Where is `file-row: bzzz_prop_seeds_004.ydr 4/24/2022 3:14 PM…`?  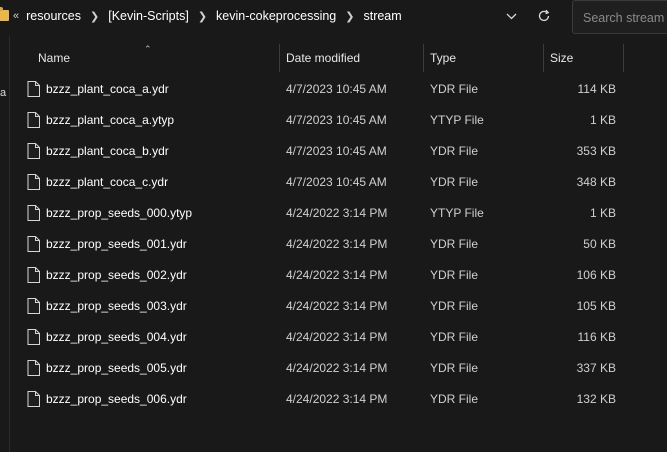
file-row: bzzz_prop_seeds_004.ydr 4/24/2022 3:14 PM… is located at coordinates (339, 337).